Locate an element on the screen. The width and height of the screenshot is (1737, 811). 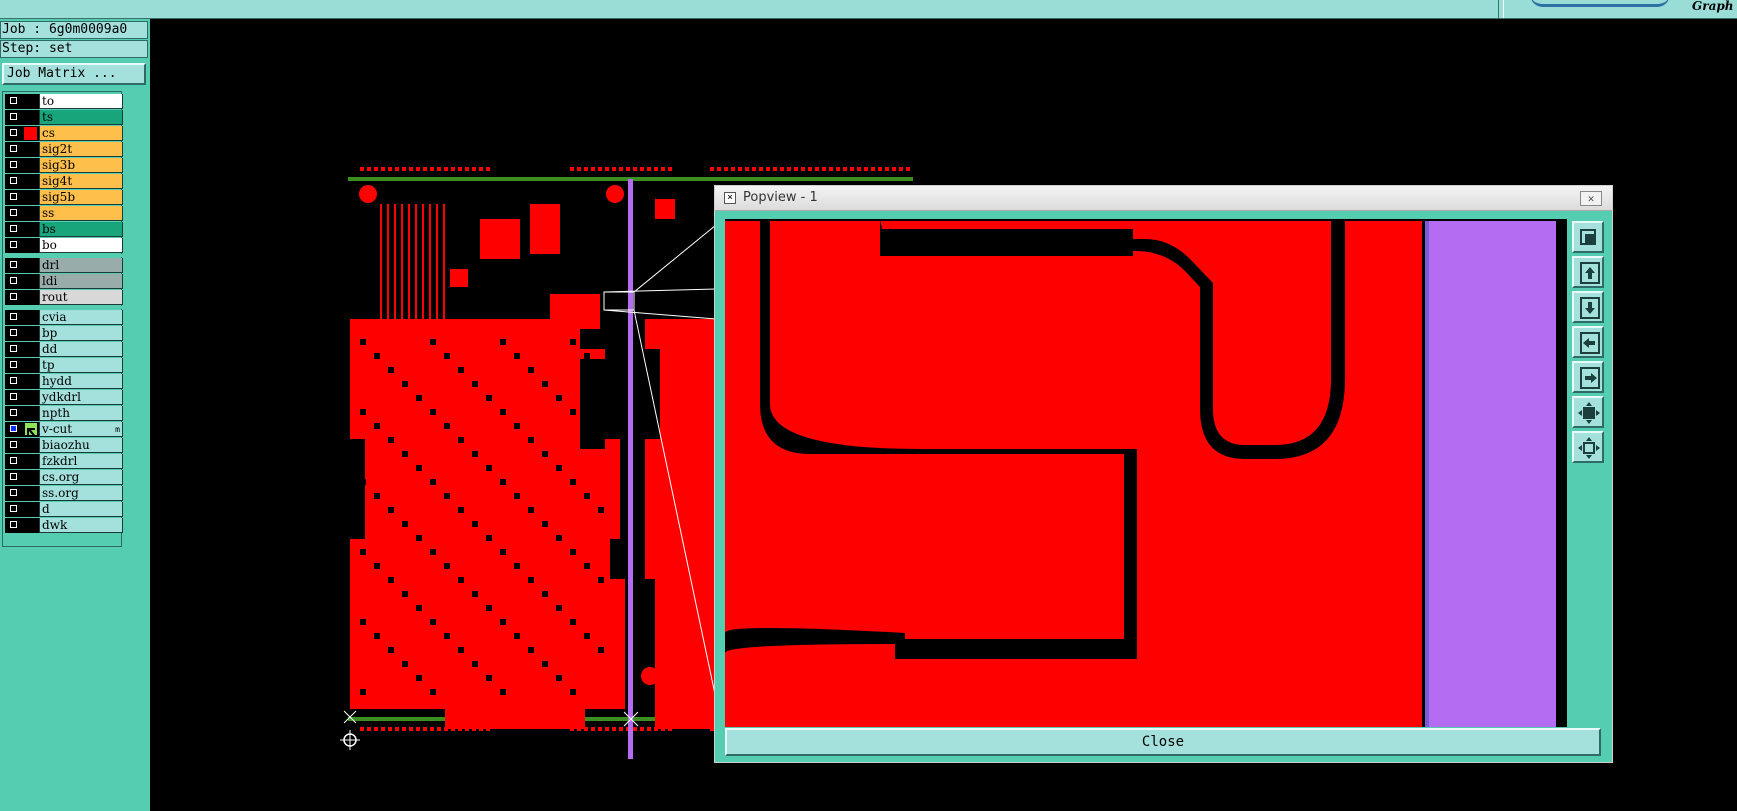
layer-row-bs: bs is located at coordinates (63, 229).